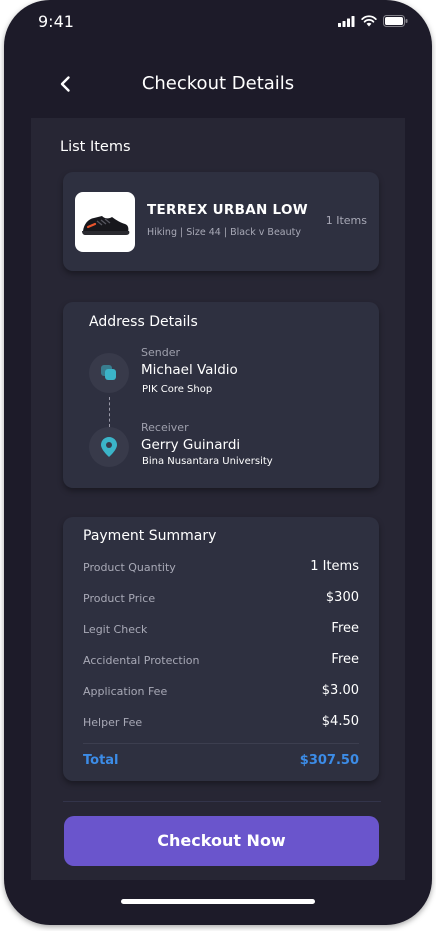 Image resolution: width=436 pixels, height=931 pixels. Describe the element at coordinates (221, 568) in the screenshot. I see `payment-row-quantity: Product Quantity 1 Items` at that location.